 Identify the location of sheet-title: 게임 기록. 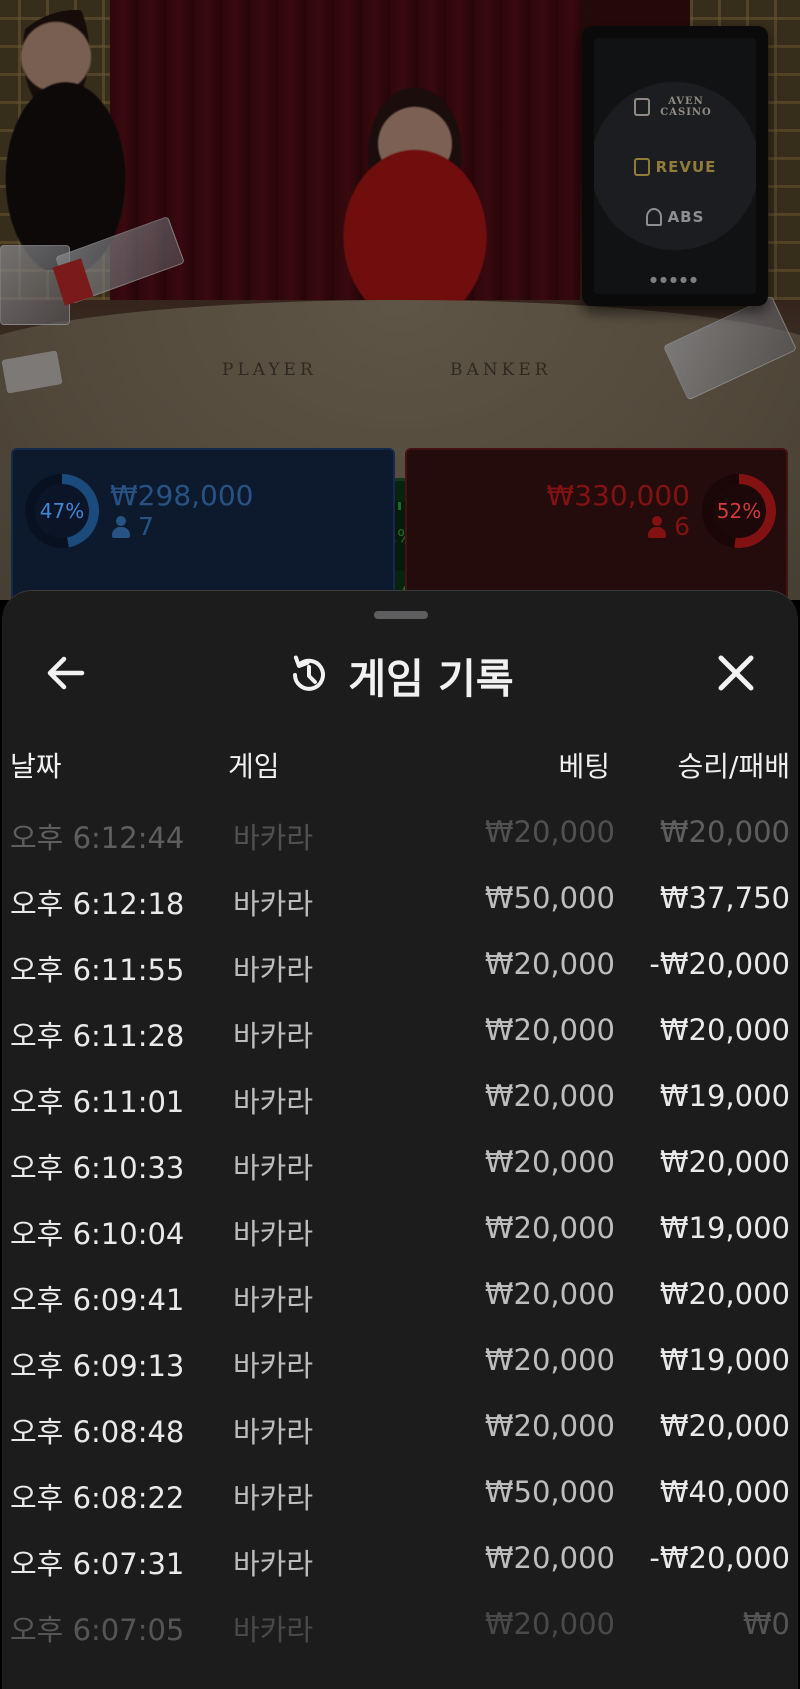
(431, 679).